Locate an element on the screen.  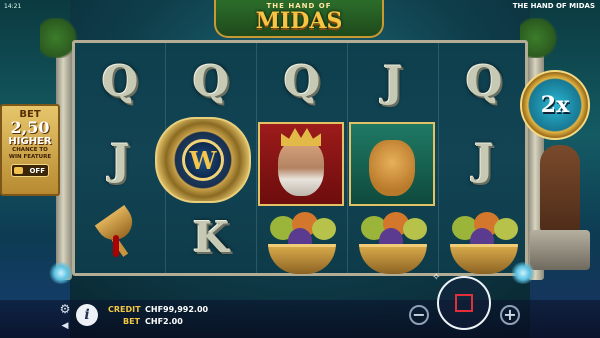
right-pedestal is located at coordinates (560, 250).